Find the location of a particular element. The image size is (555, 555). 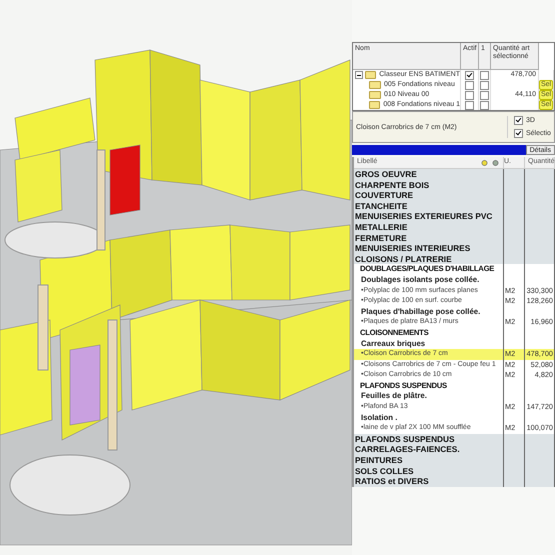

collapse-all-icon is located at coordinates (495, 163).